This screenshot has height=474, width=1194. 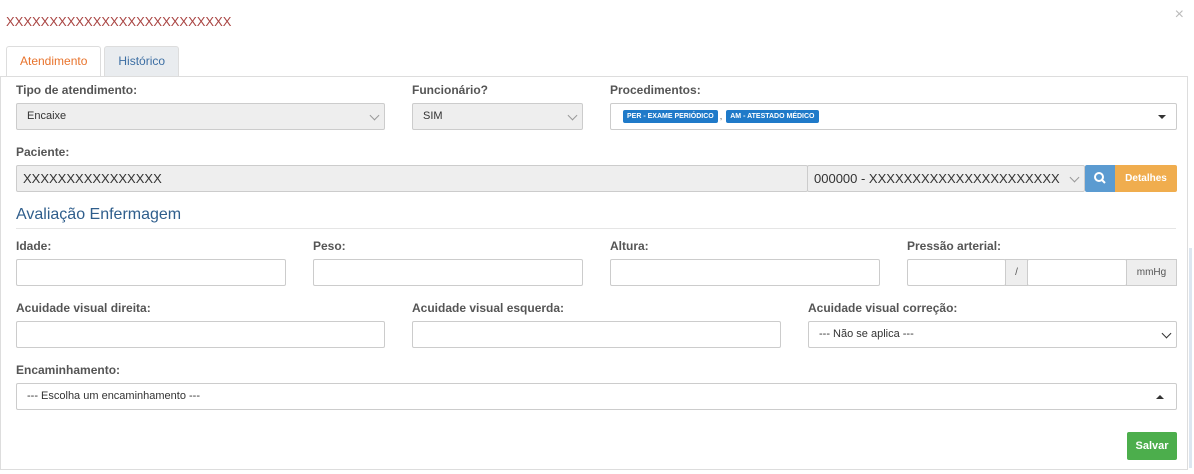 I want to click on search-button, so click(x=1100, y=178).